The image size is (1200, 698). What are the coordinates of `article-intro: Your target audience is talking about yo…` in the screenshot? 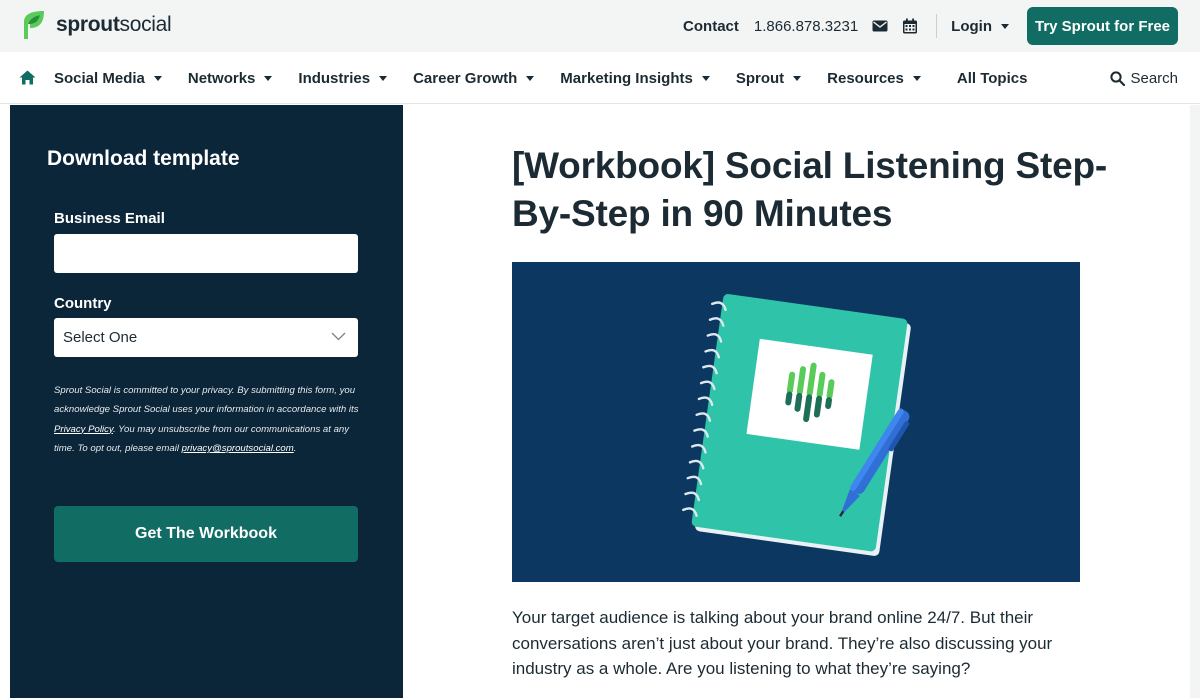 It's located at (782, 643).